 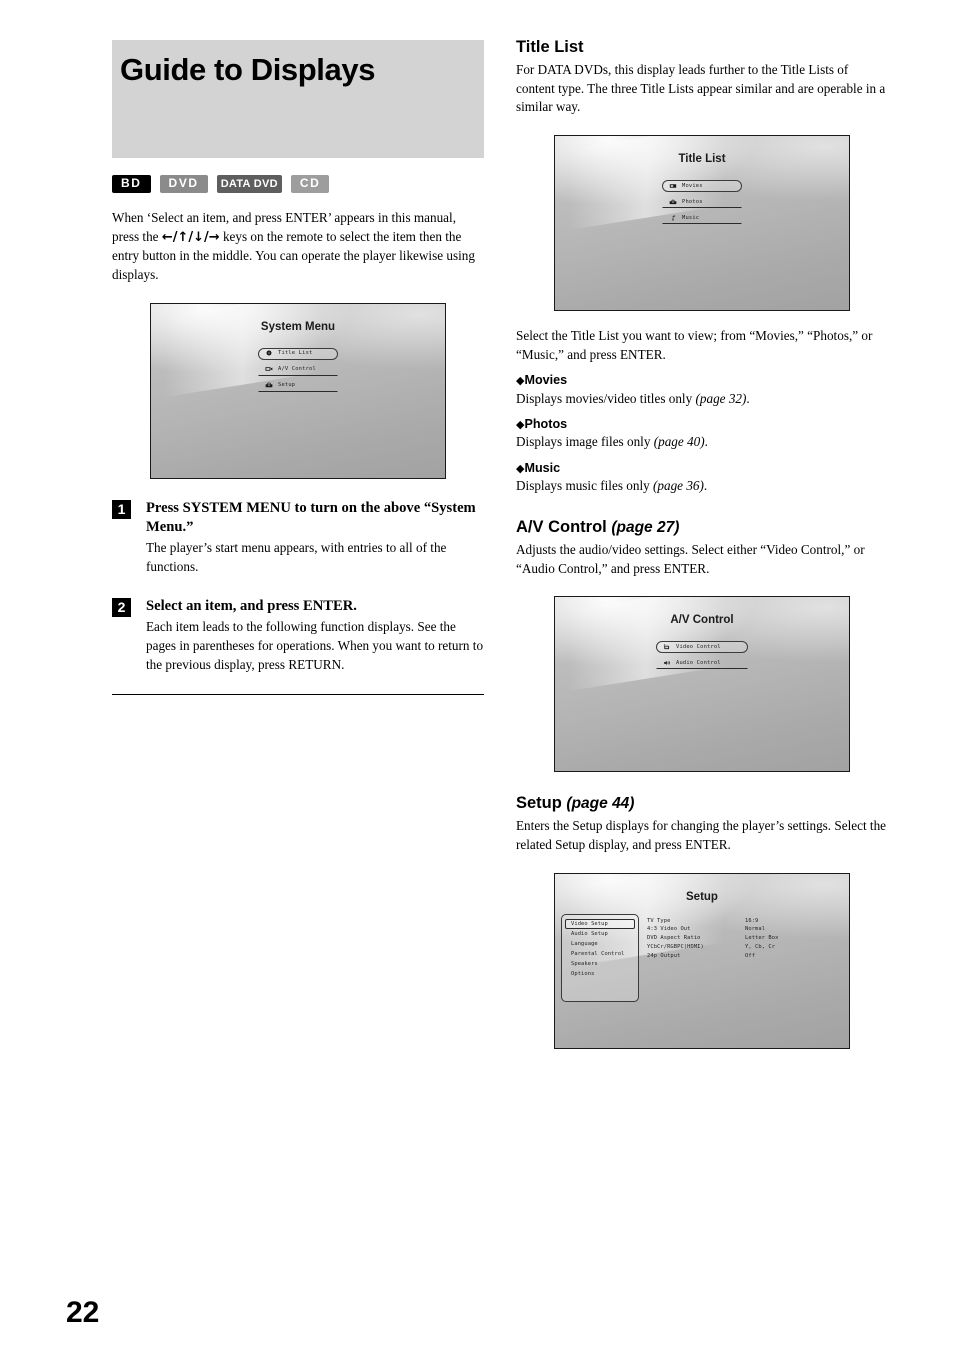 What do you see at coordinates (659, 920) in the screenshot?
I see `setup-setting-key: TV Type` at bounding box center [659, 920].